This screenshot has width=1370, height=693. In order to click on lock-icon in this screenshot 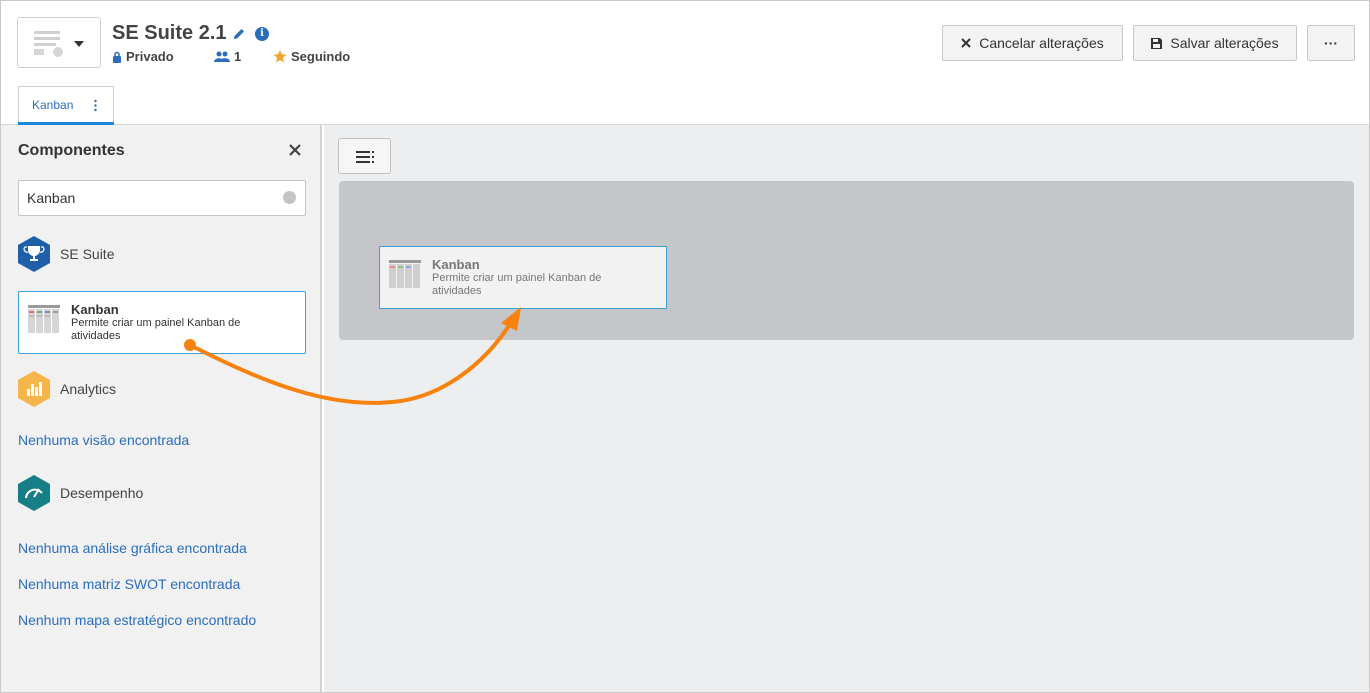, I will do `click(117, 57)`.